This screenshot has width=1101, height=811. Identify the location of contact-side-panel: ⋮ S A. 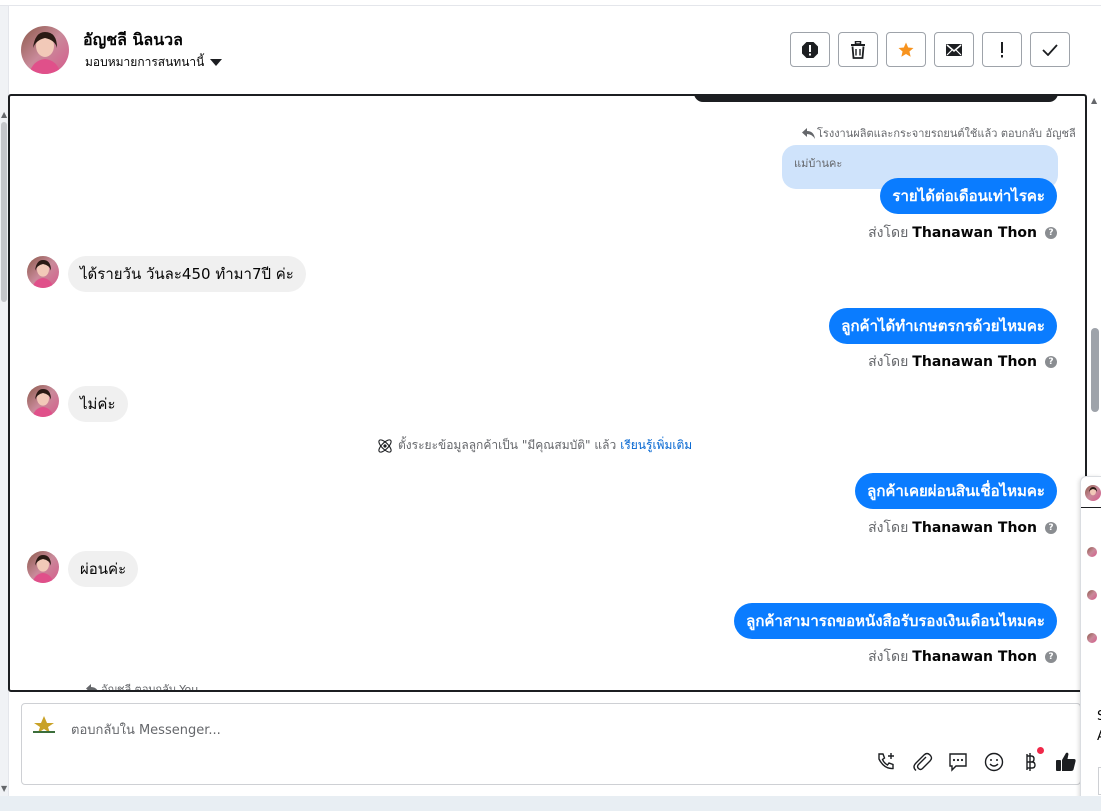
(1090, 641).